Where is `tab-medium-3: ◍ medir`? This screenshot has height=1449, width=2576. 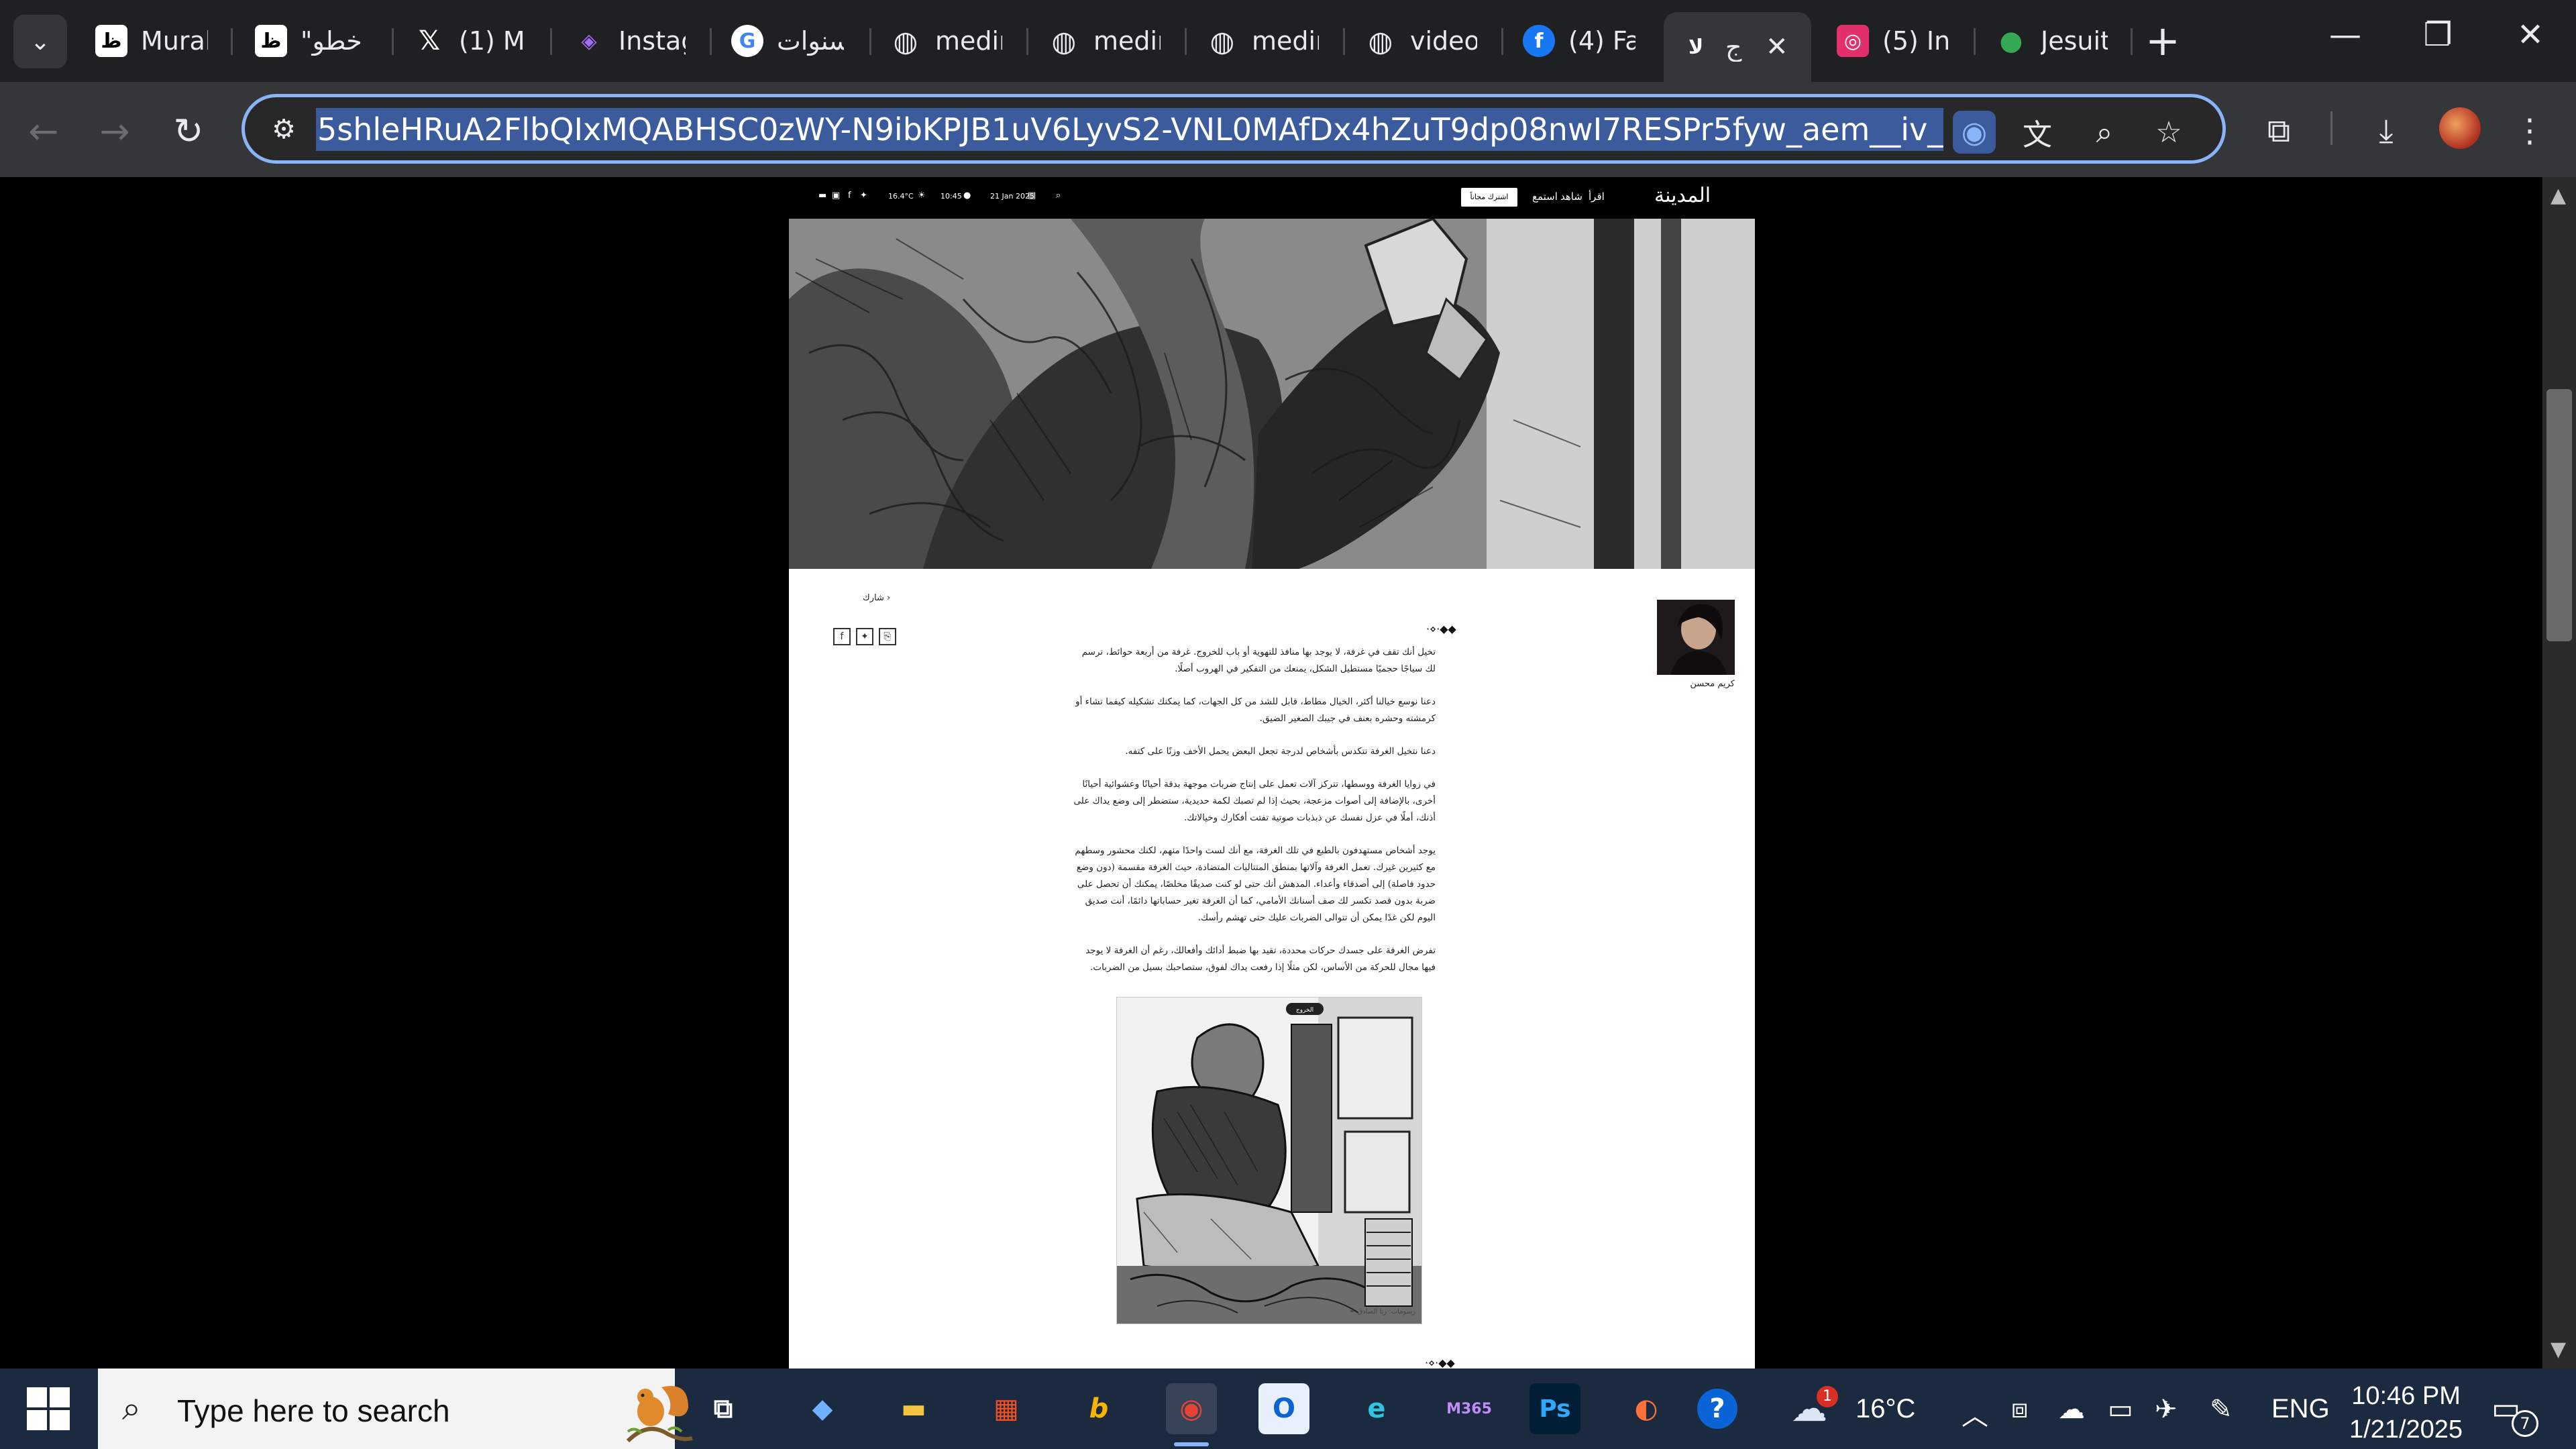
tab-medium-3: ◍ medir is located at coordinates (1266, 41).